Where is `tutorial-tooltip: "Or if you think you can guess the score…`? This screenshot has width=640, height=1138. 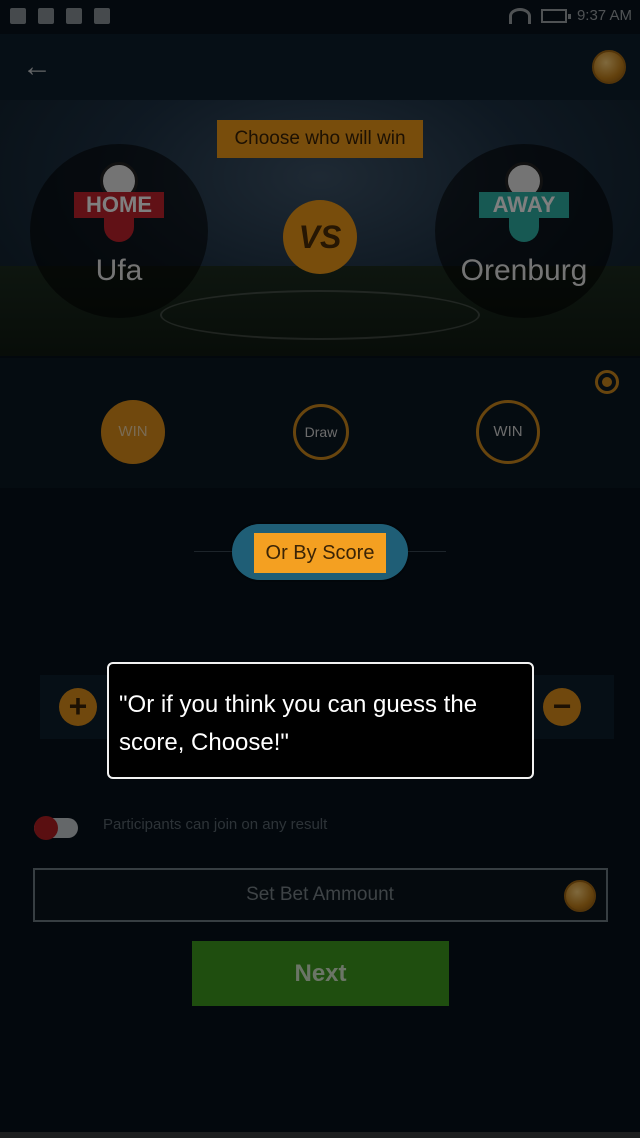
tutorial-tooltip: "Or if you think you can guess the score… is located at coordinates (320, 720).